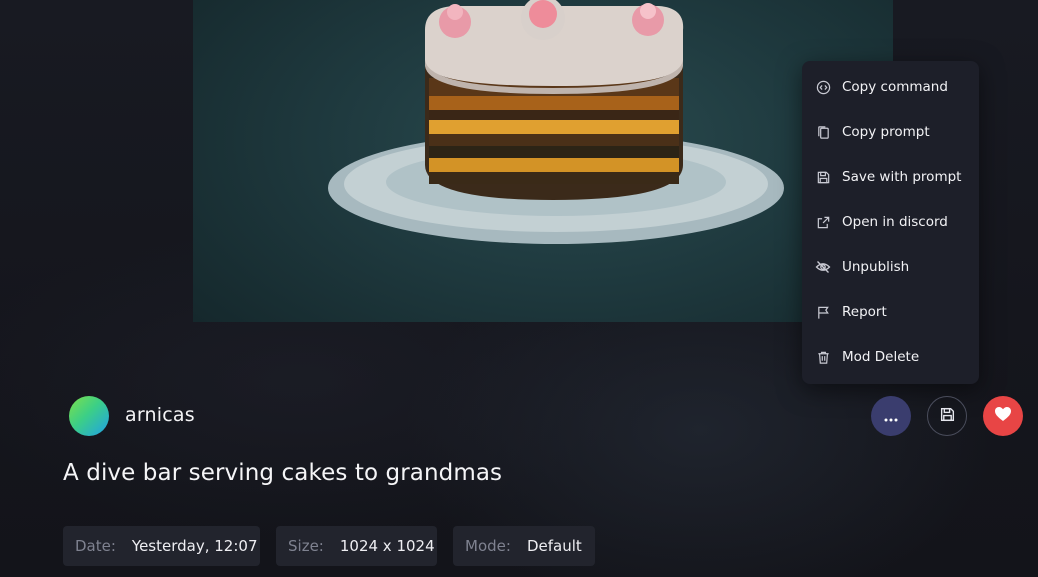 The height and width of the screenshot is (577, 1038). I want to click on date-chip: Date: Yesterday, 12:07, so click(161, 546).